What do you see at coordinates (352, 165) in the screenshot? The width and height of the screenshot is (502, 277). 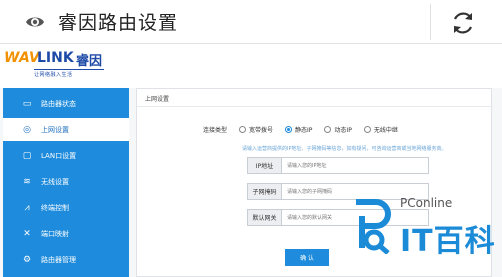 I see `ip-address-input` at bounding box center [352, 165].